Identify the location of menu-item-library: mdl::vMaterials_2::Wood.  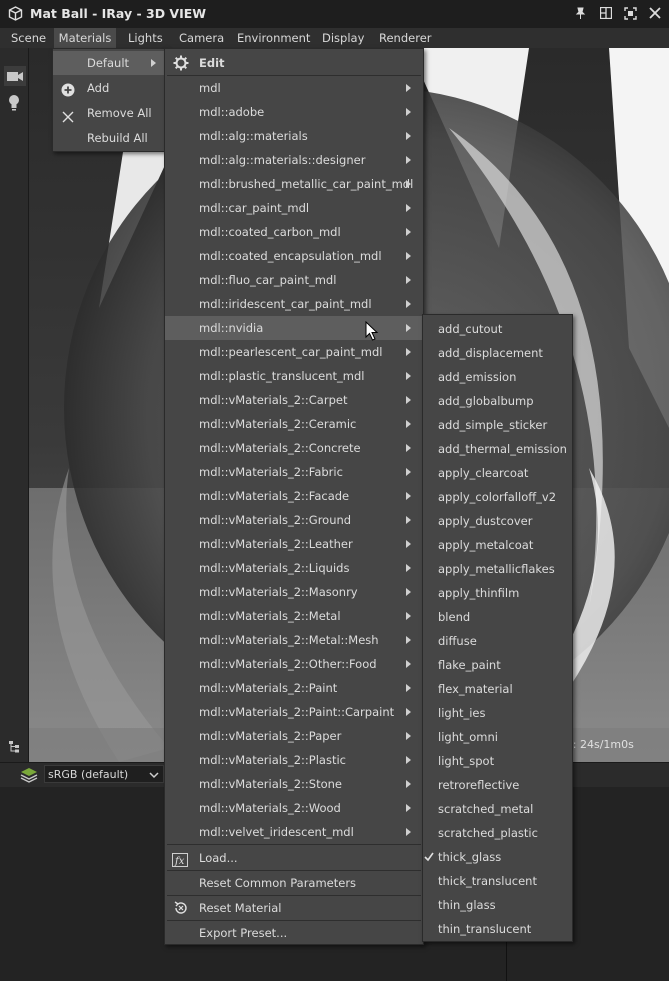
(294, 808).